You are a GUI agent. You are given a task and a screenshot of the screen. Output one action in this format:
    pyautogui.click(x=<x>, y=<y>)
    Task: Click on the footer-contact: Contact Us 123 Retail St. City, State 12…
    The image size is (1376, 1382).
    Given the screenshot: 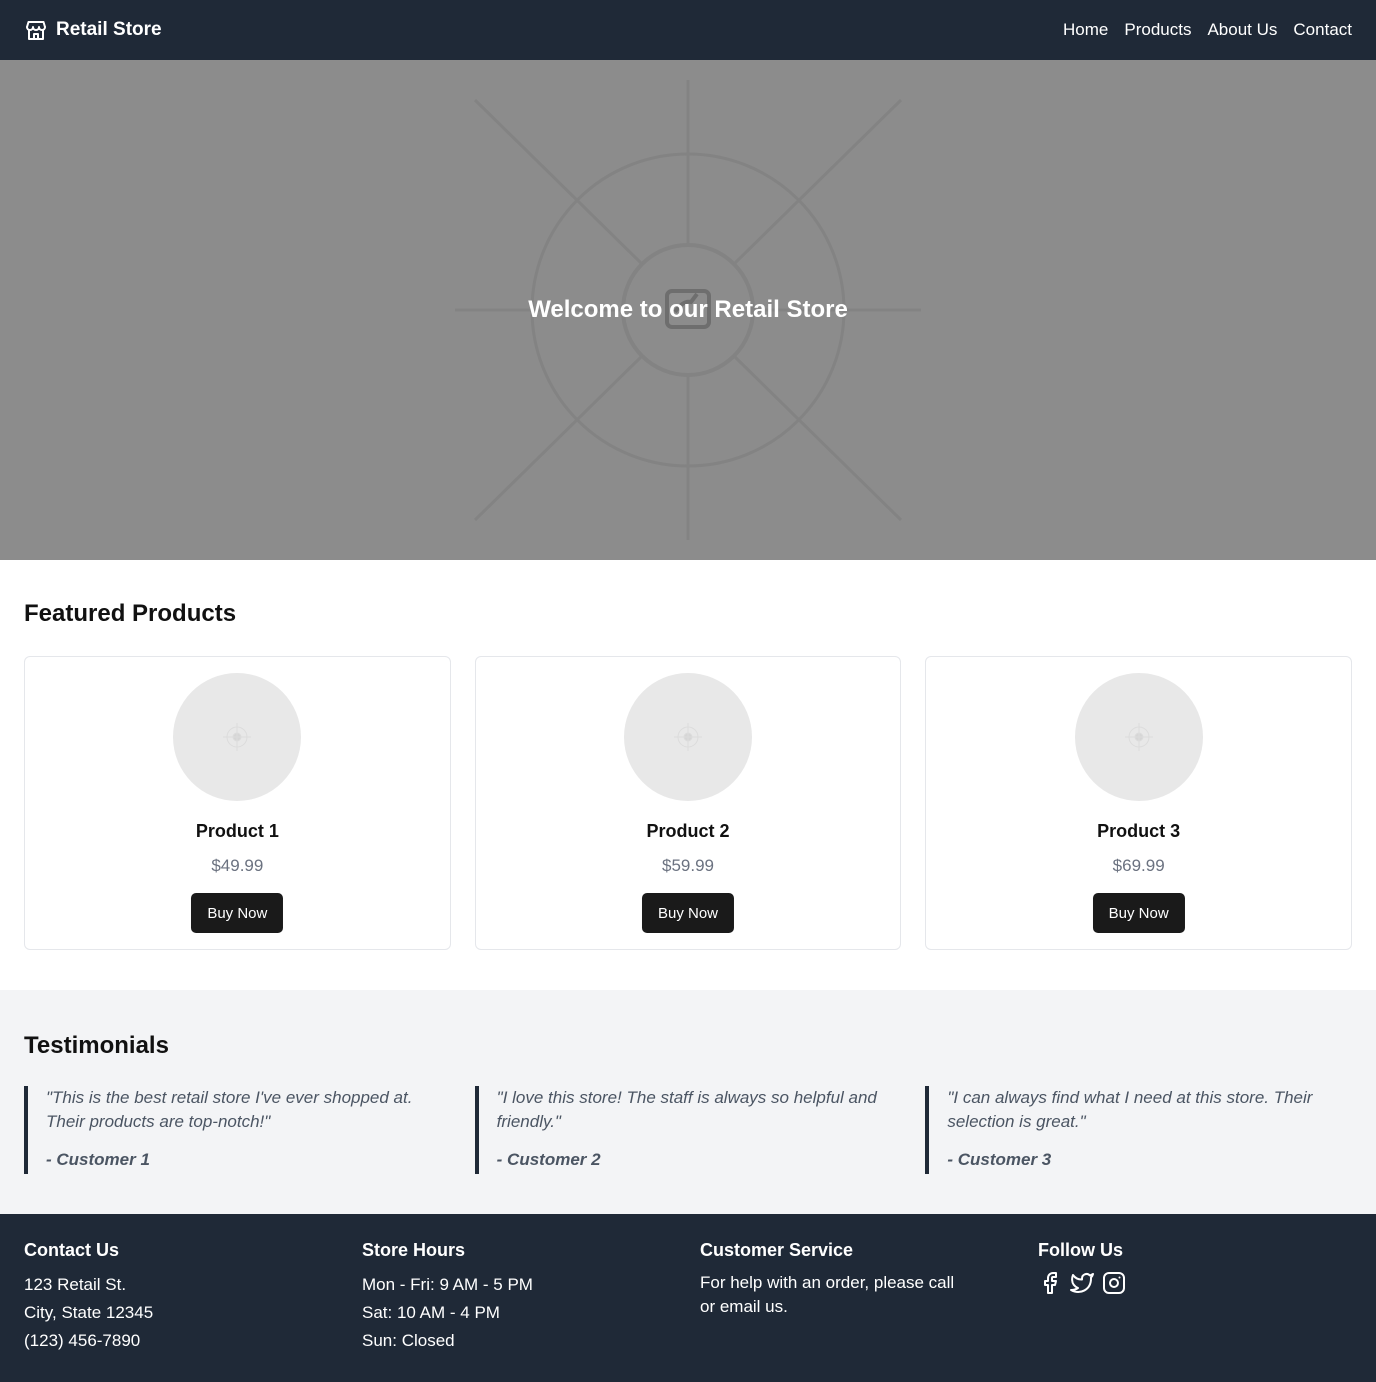 What is the action you would take?
    pyautogui.click(x=181, y=1297)
    